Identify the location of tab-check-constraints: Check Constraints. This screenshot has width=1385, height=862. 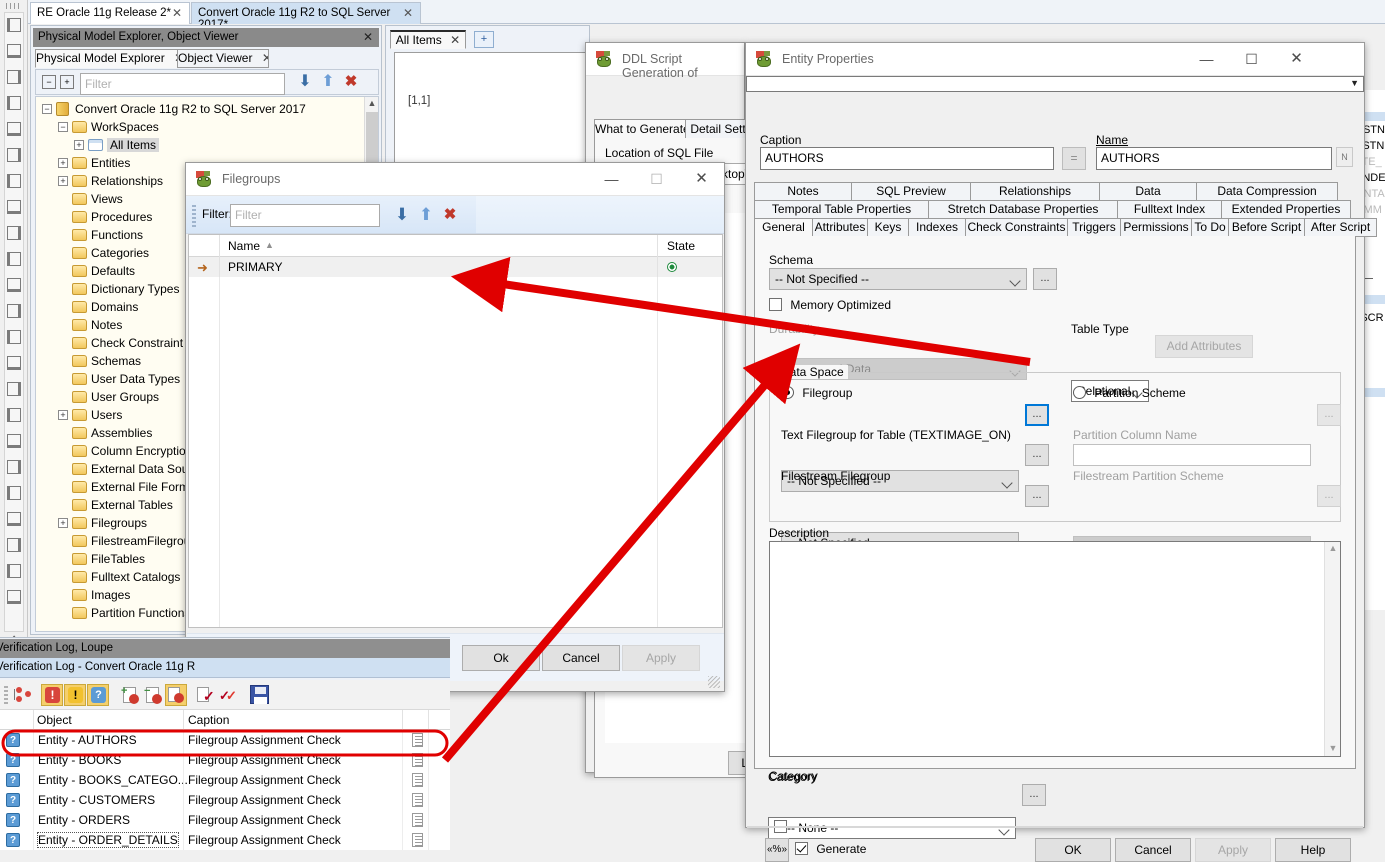
(1016, 227).